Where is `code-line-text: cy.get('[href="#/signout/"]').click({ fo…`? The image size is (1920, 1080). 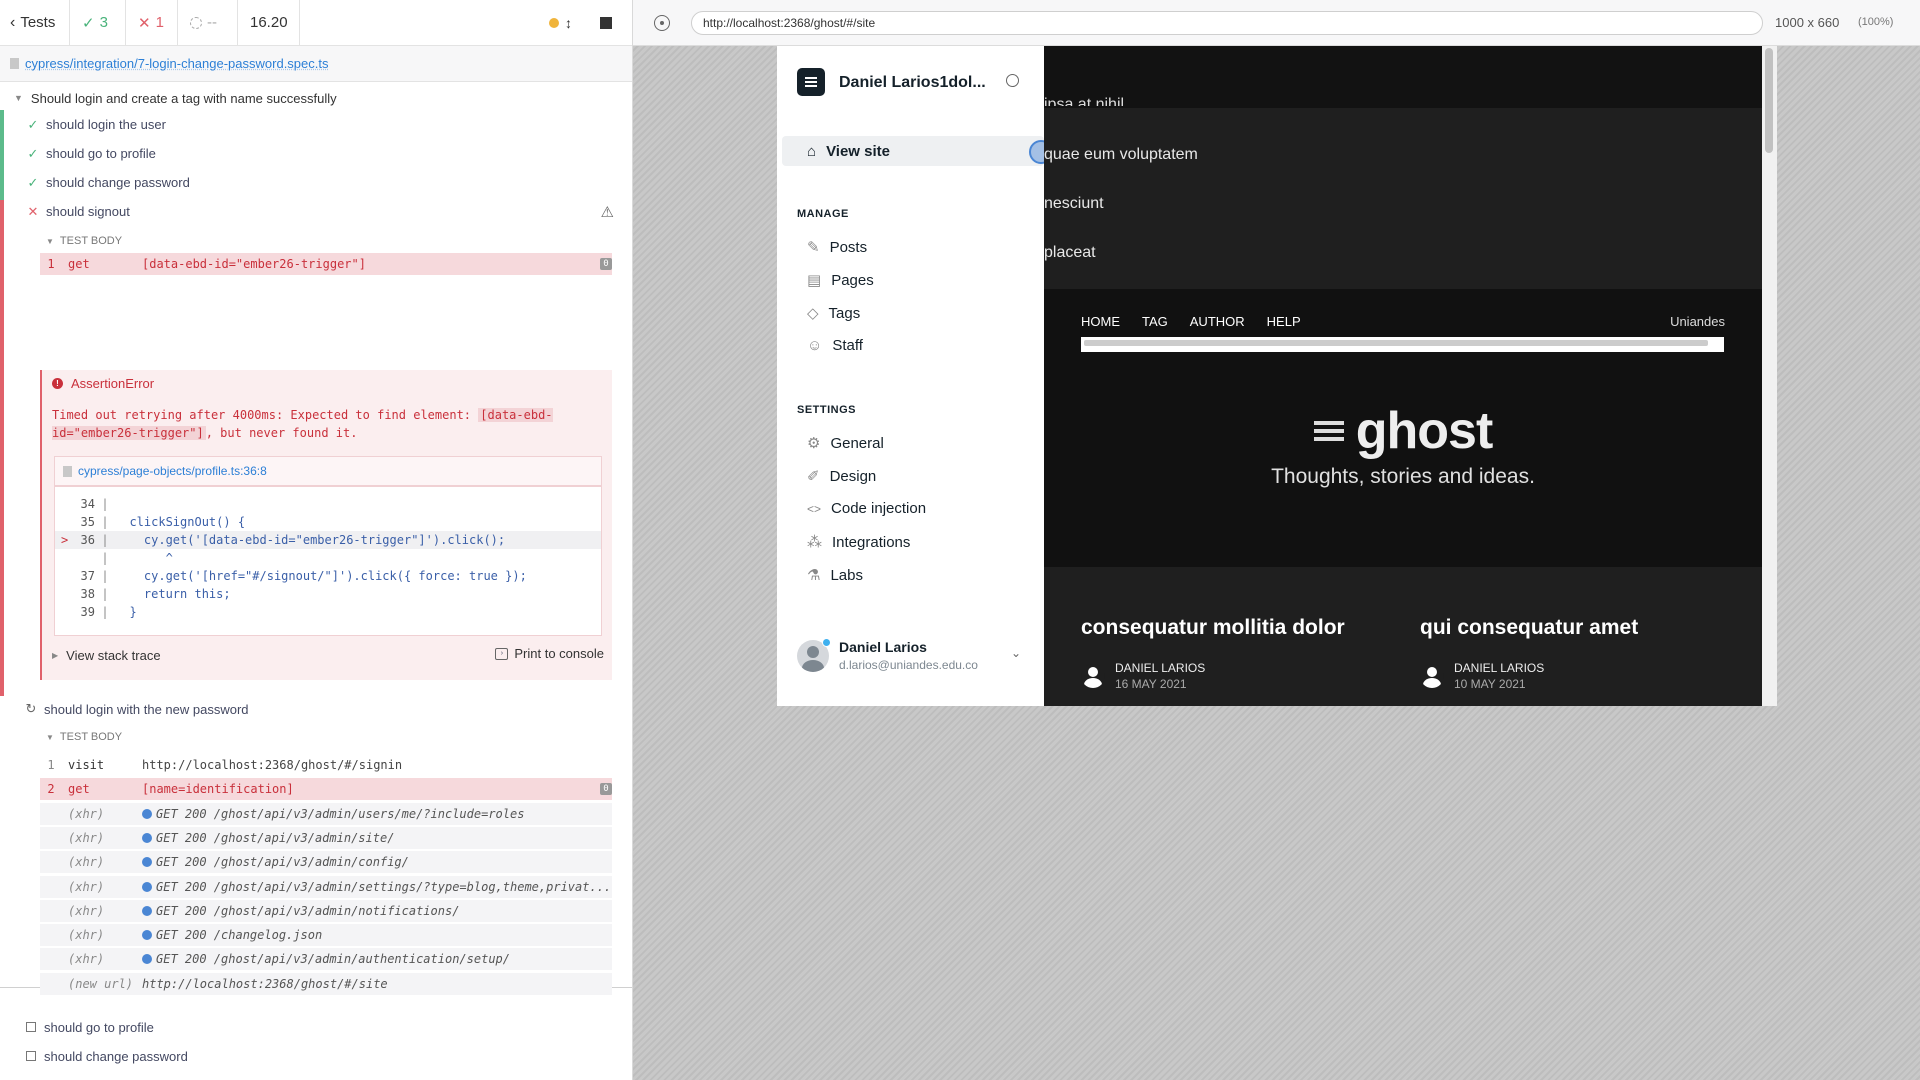
code-line-text: cy.get('[href="#/signout/"]').click({ fo… is located at coordinates (321, 576).